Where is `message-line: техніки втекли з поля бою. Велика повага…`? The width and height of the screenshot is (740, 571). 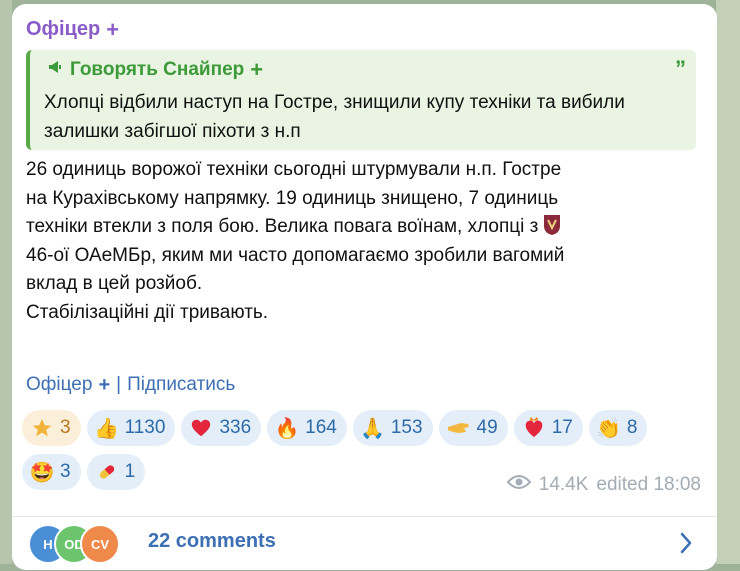
message-line: техніки втекли з поля бою. Велика повага… is located at coordinates (366, 227).